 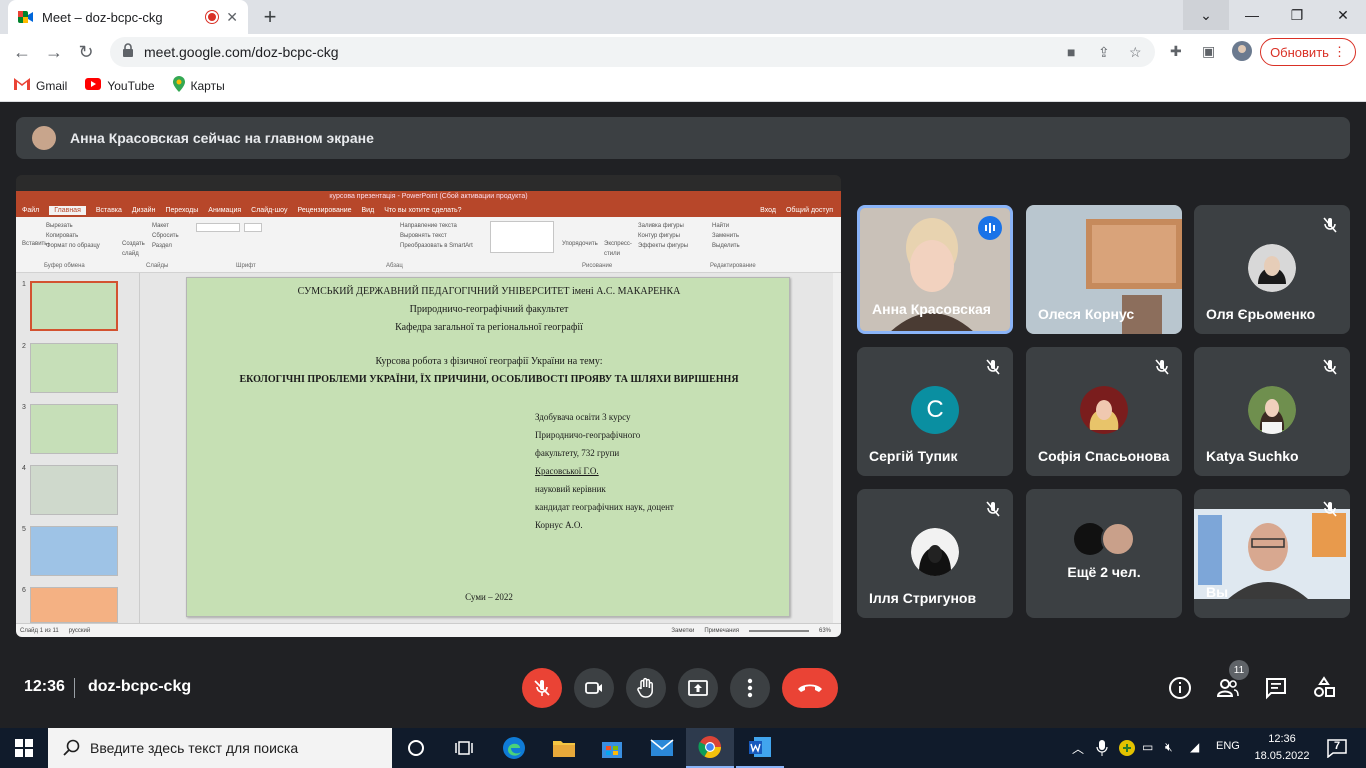 I want to click on align-text-button: Выровнять текст, so click(x=436, y=236).